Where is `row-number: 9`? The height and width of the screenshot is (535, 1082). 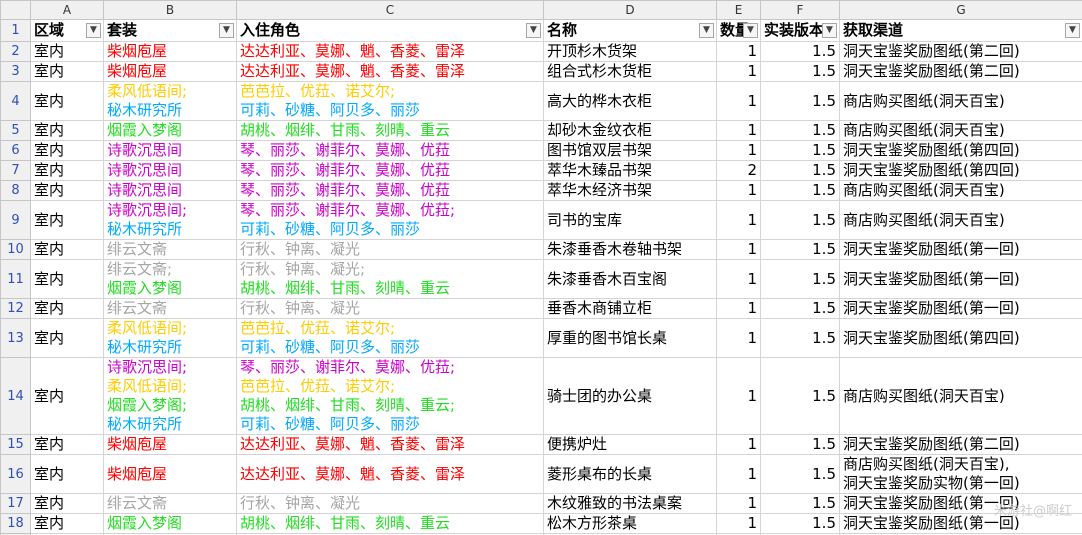 row-number: 9 is located at coordinates (15, 220).